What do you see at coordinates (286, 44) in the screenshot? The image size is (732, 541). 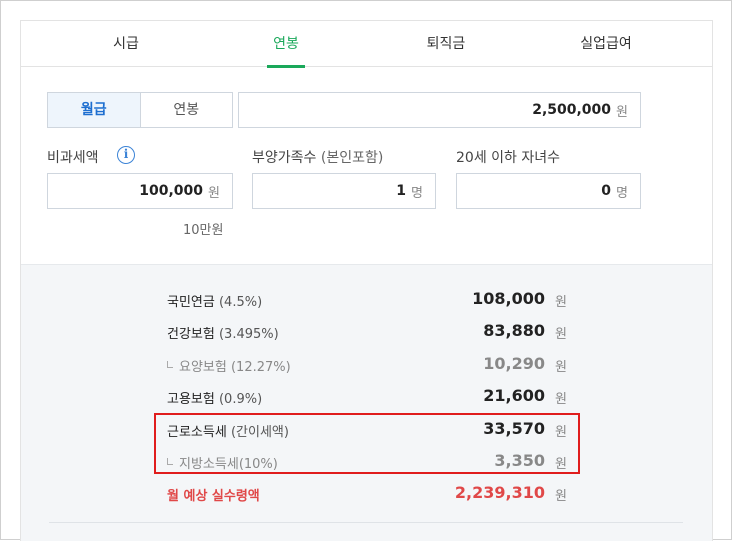 I see `tab-annual-salary: 연봉` at bounding box center [286, 44].